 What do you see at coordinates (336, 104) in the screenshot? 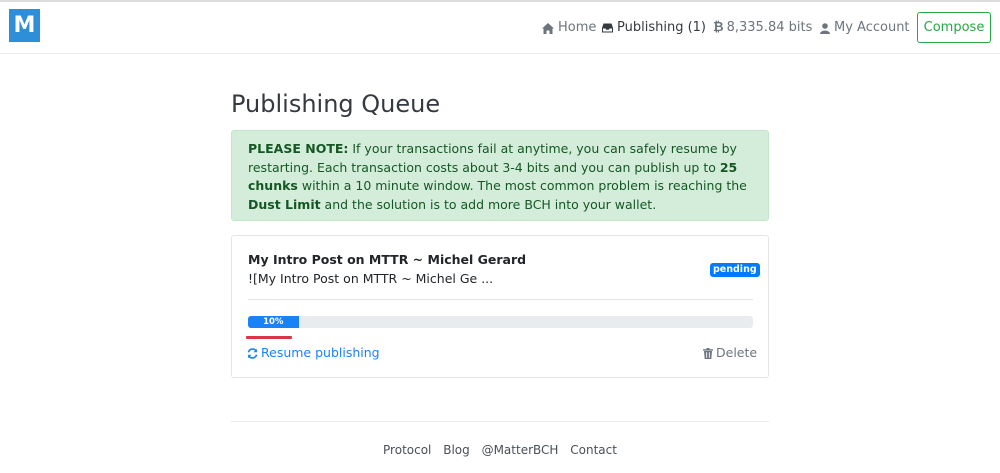
I see `page-title: Publishing Queue` at bounding box center [336, 104].